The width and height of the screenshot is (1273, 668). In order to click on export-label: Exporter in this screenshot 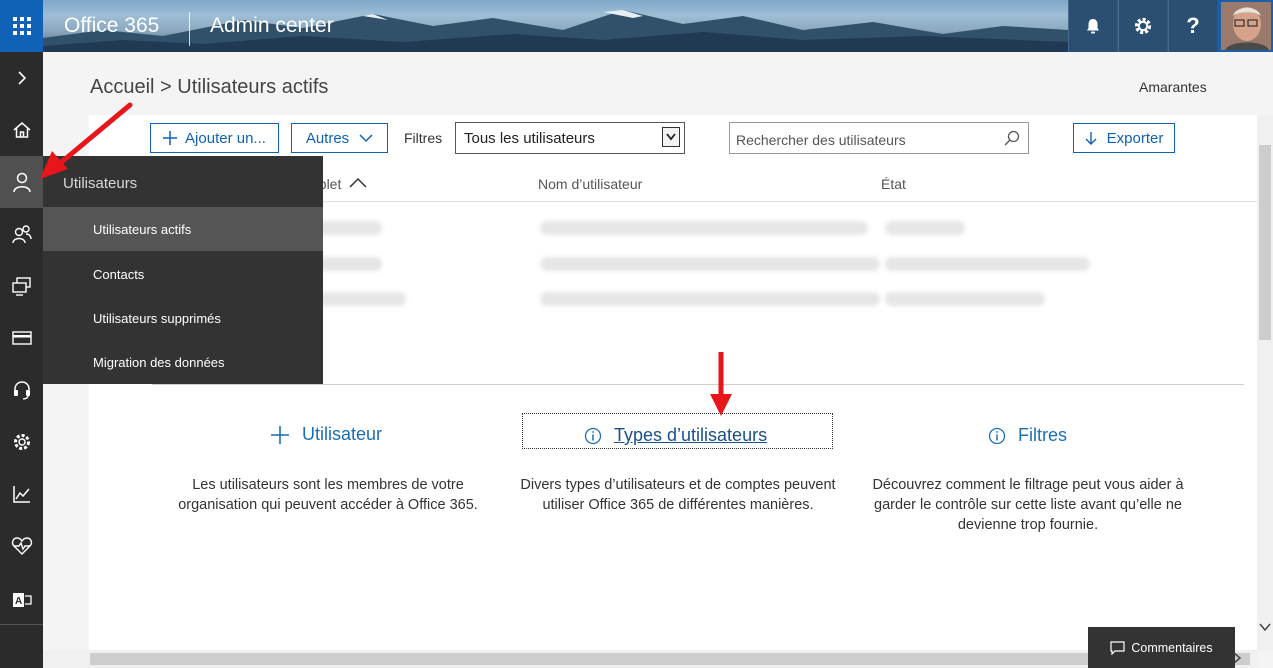, I will do `click(1135, 138)`.